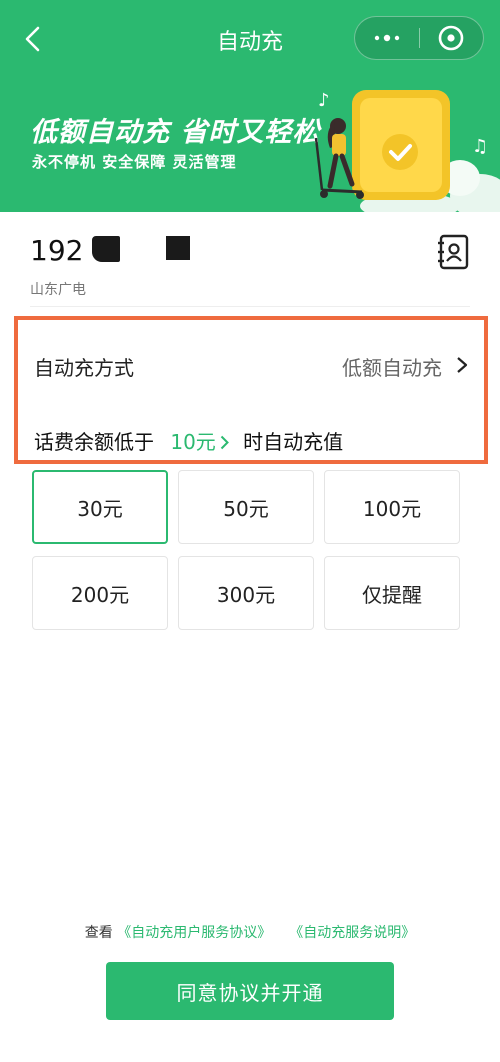 This screenshot has width=500, height=1062. Describe the element at coordinates (392, 593) in the screenshot. I see `amount-option: 仅提醒` at that location.